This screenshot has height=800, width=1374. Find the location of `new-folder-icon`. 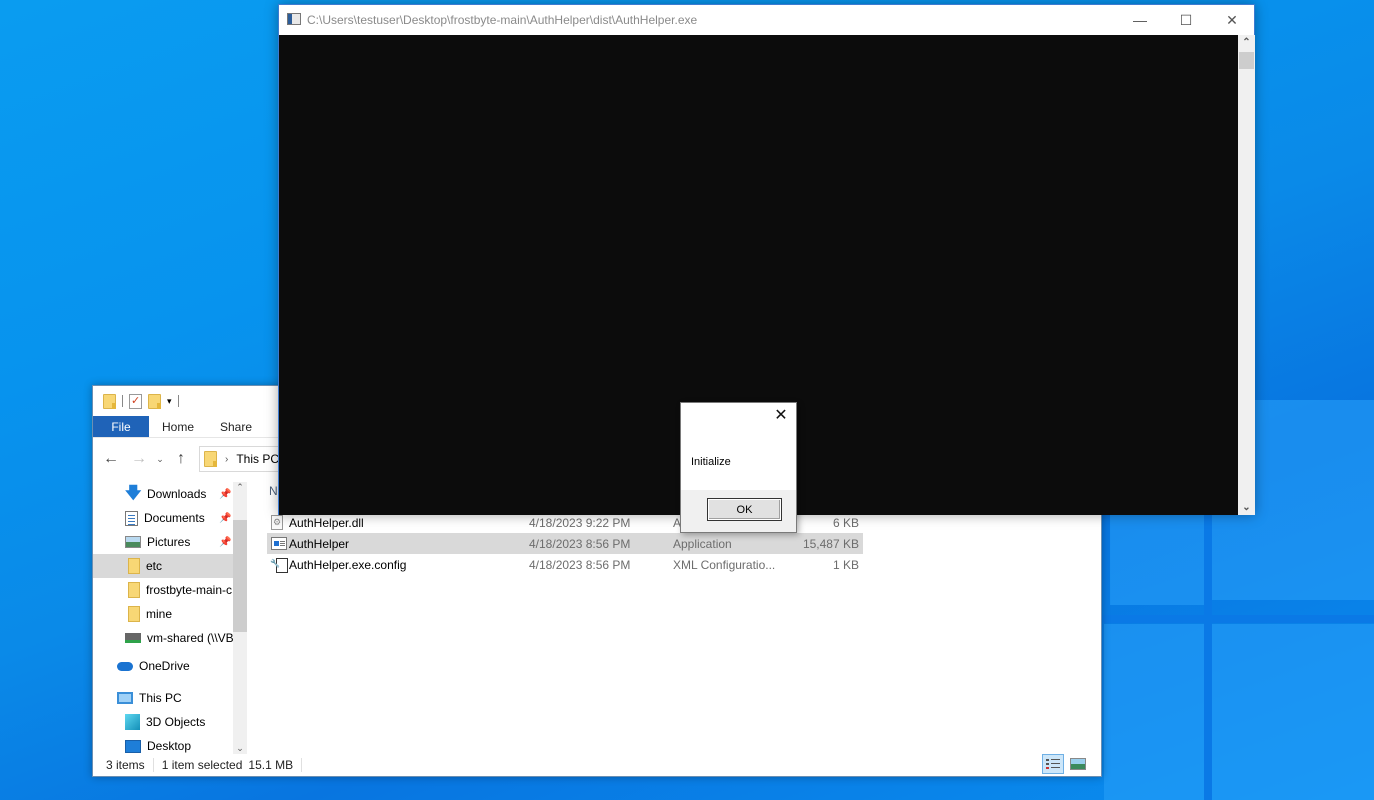

new-folder-icon is located at coordinates (154, 401).